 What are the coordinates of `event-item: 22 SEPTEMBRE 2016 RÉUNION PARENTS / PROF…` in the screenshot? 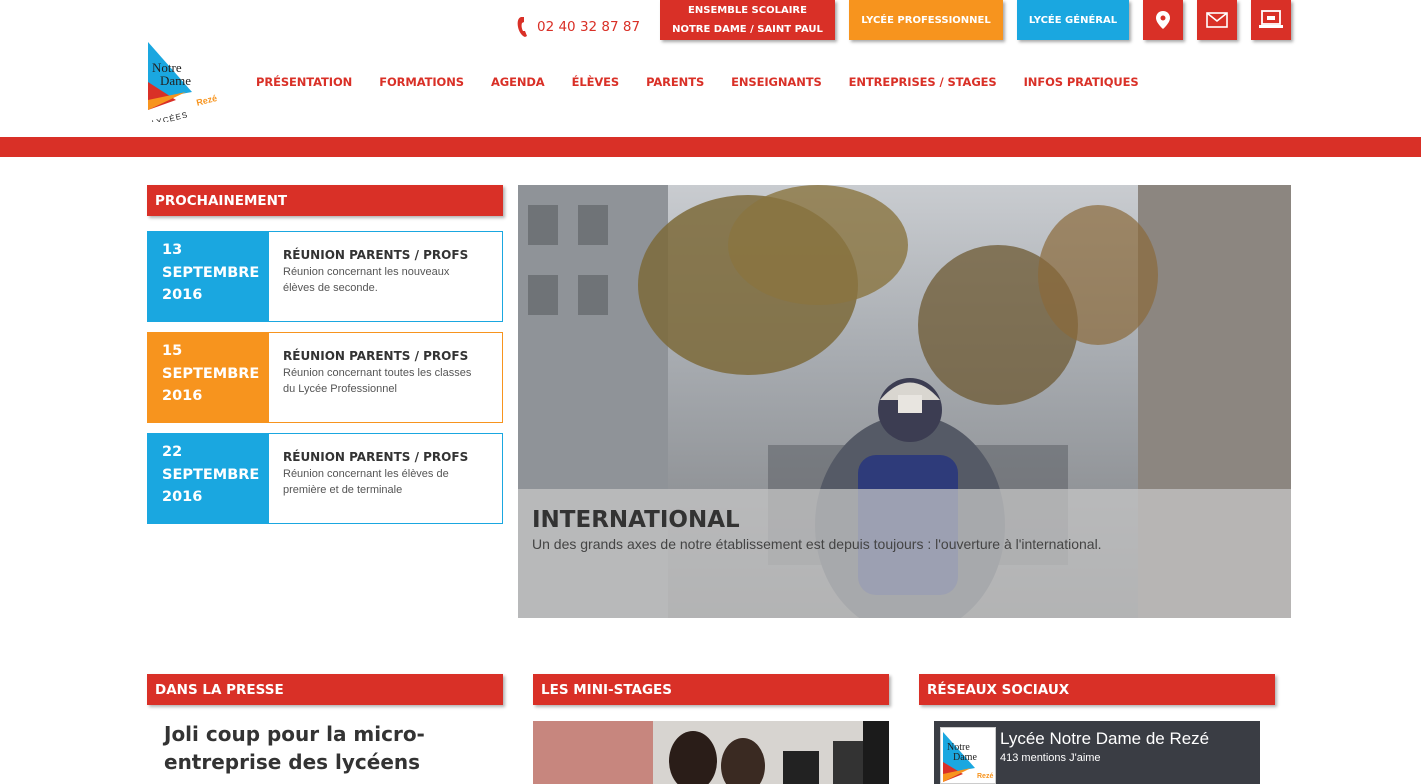 It's located at (325, 478).